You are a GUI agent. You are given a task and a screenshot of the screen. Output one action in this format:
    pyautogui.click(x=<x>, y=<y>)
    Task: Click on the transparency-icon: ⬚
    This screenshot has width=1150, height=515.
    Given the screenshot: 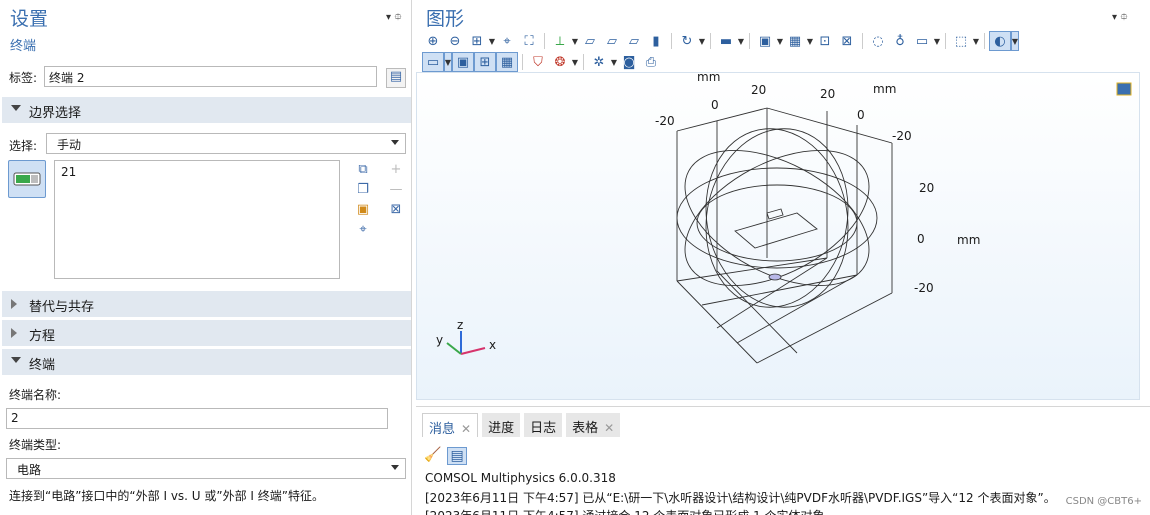 What is the action you would take?
    pyautogui.click(x=961, y=41)
    